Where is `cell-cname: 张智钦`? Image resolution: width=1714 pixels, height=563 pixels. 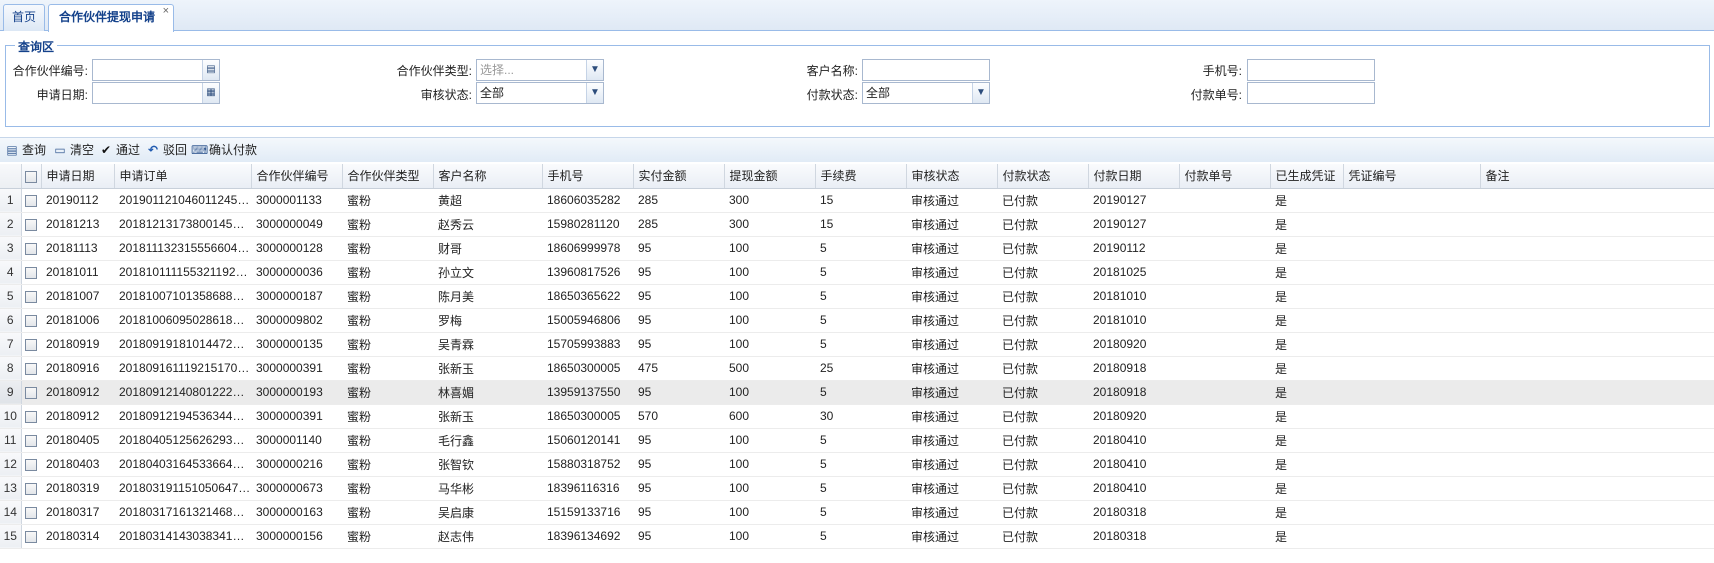
cell-cname: 张智钦 is located at coordinates (487, 464).